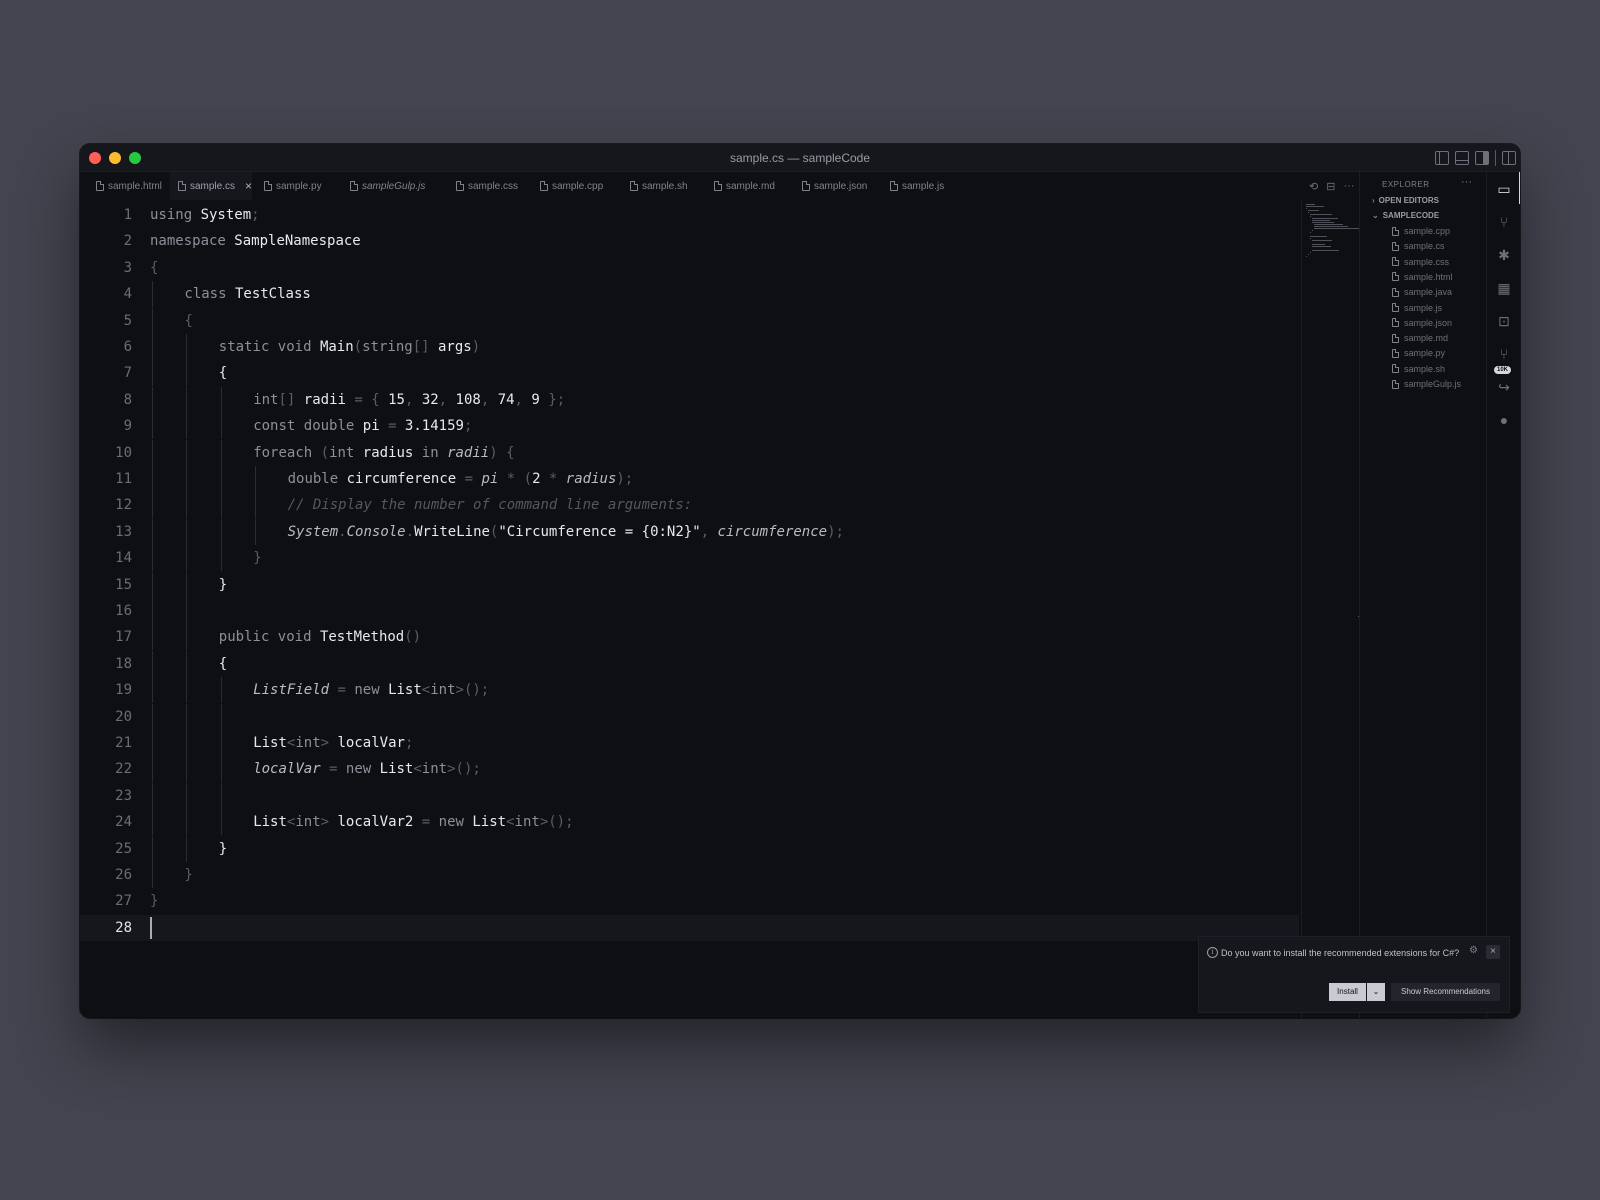 The width and height of the screenshot is (1600, 1200). Describe the element at coordinates (1333, 609) in the screenshot. I see `minimap` at that location.